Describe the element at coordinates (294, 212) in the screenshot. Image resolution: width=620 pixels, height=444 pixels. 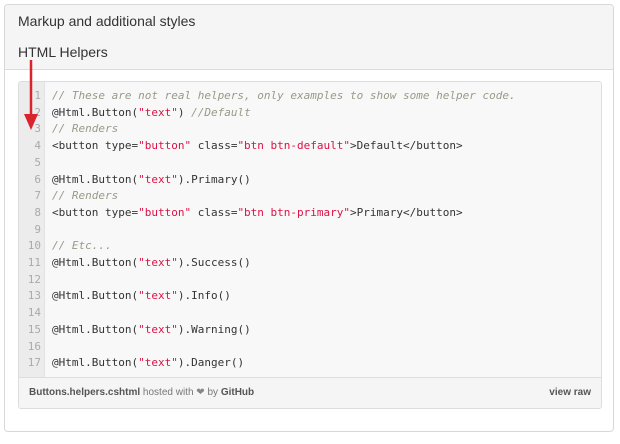
I see `code-token: "btn btn-primary"` at that location.